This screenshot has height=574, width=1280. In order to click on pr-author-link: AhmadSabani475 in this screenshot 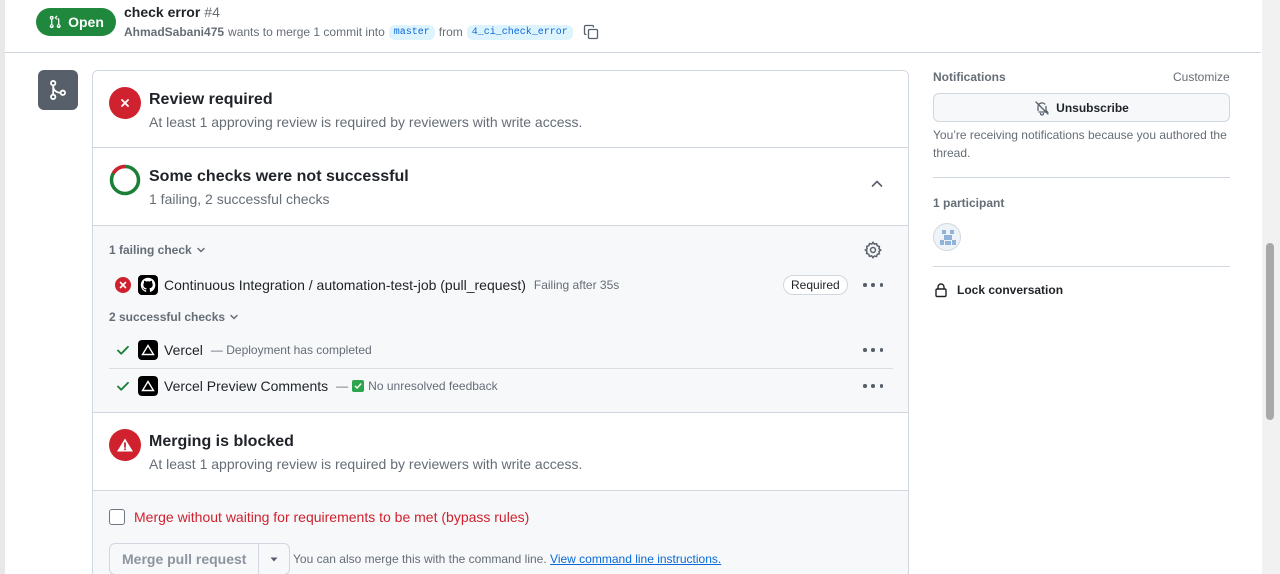, I will do `click(174, 32)`.